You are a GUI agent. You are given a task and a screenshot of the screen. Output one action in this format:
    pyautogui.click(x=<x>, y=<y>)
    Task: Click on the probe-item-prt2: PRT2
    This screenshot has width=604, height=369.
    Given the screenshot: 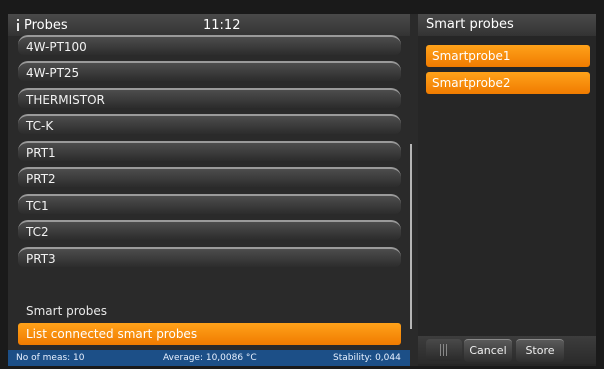 What is the action you would take?
    pyautogui.click(x=209, y=177)
    